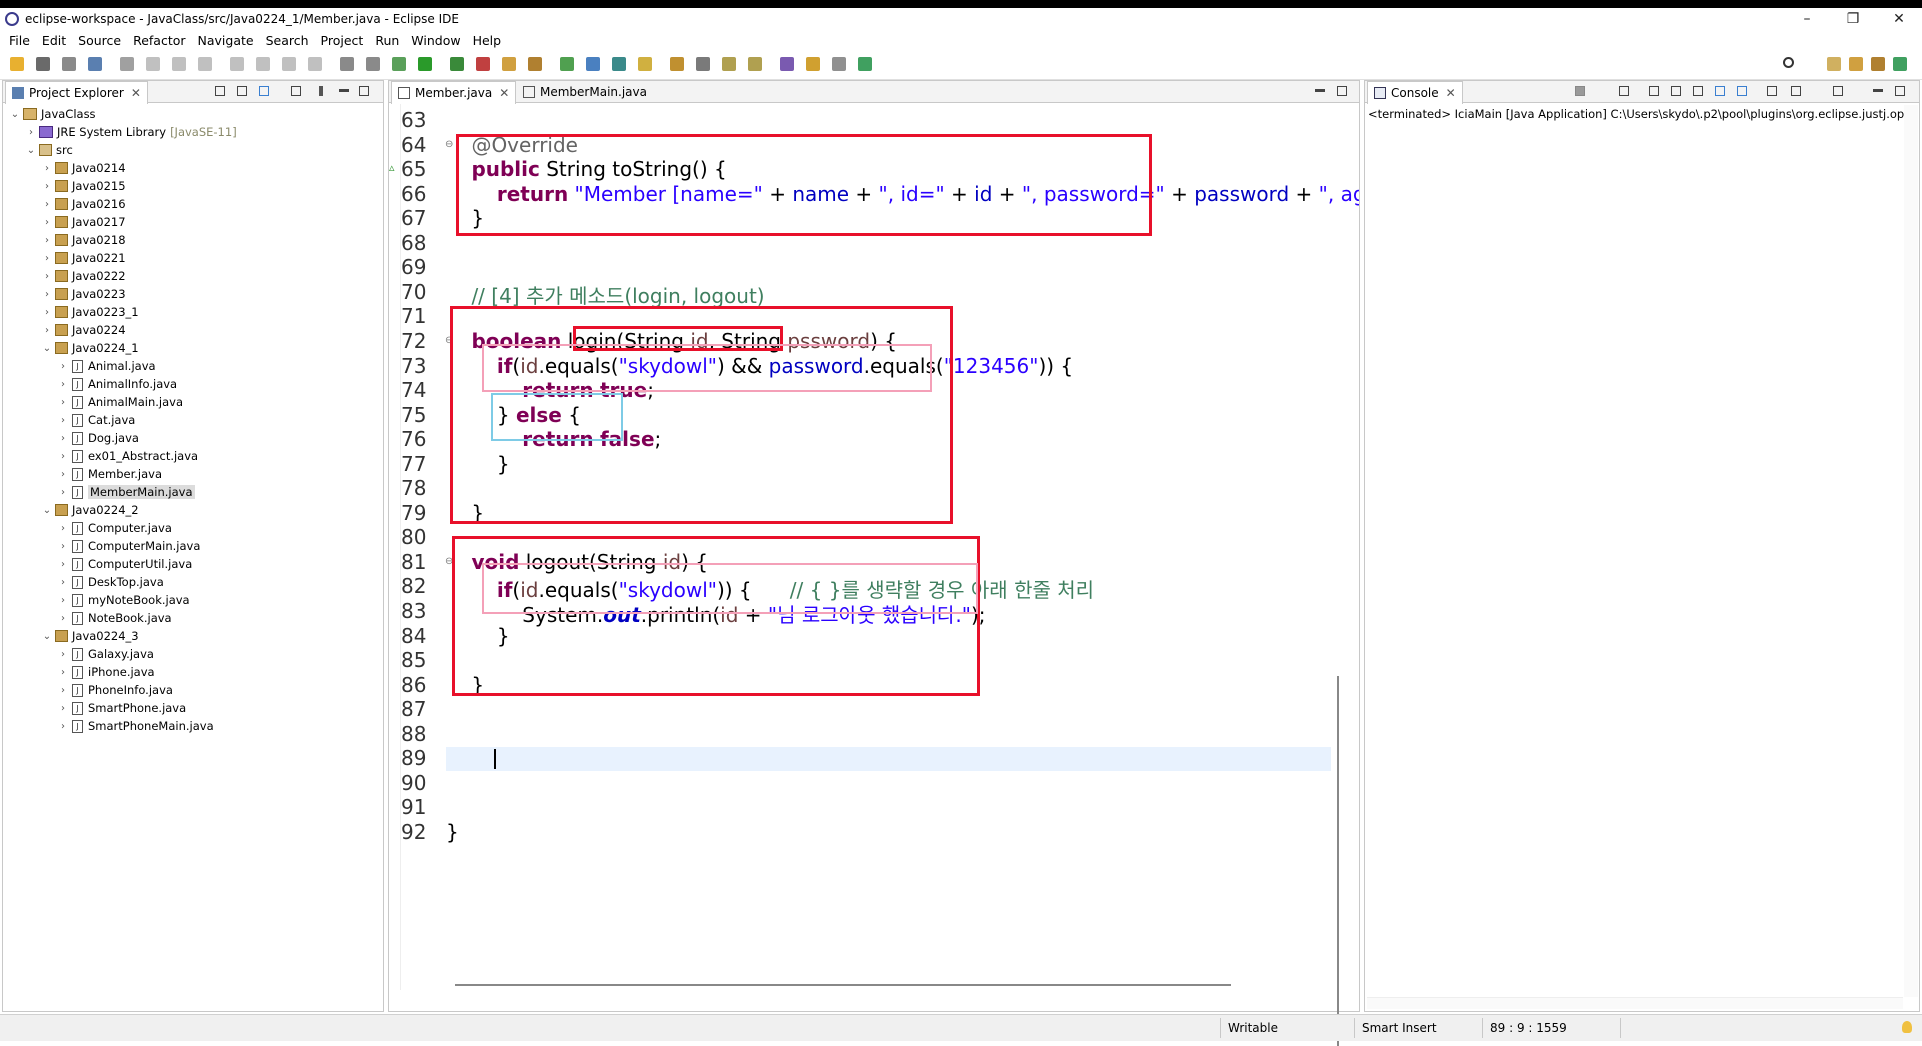  What do you see at coordinates (109, 474) in the screenshot?
I see `tree-file-item: › J Member.java` at bounding box center [109, 474].